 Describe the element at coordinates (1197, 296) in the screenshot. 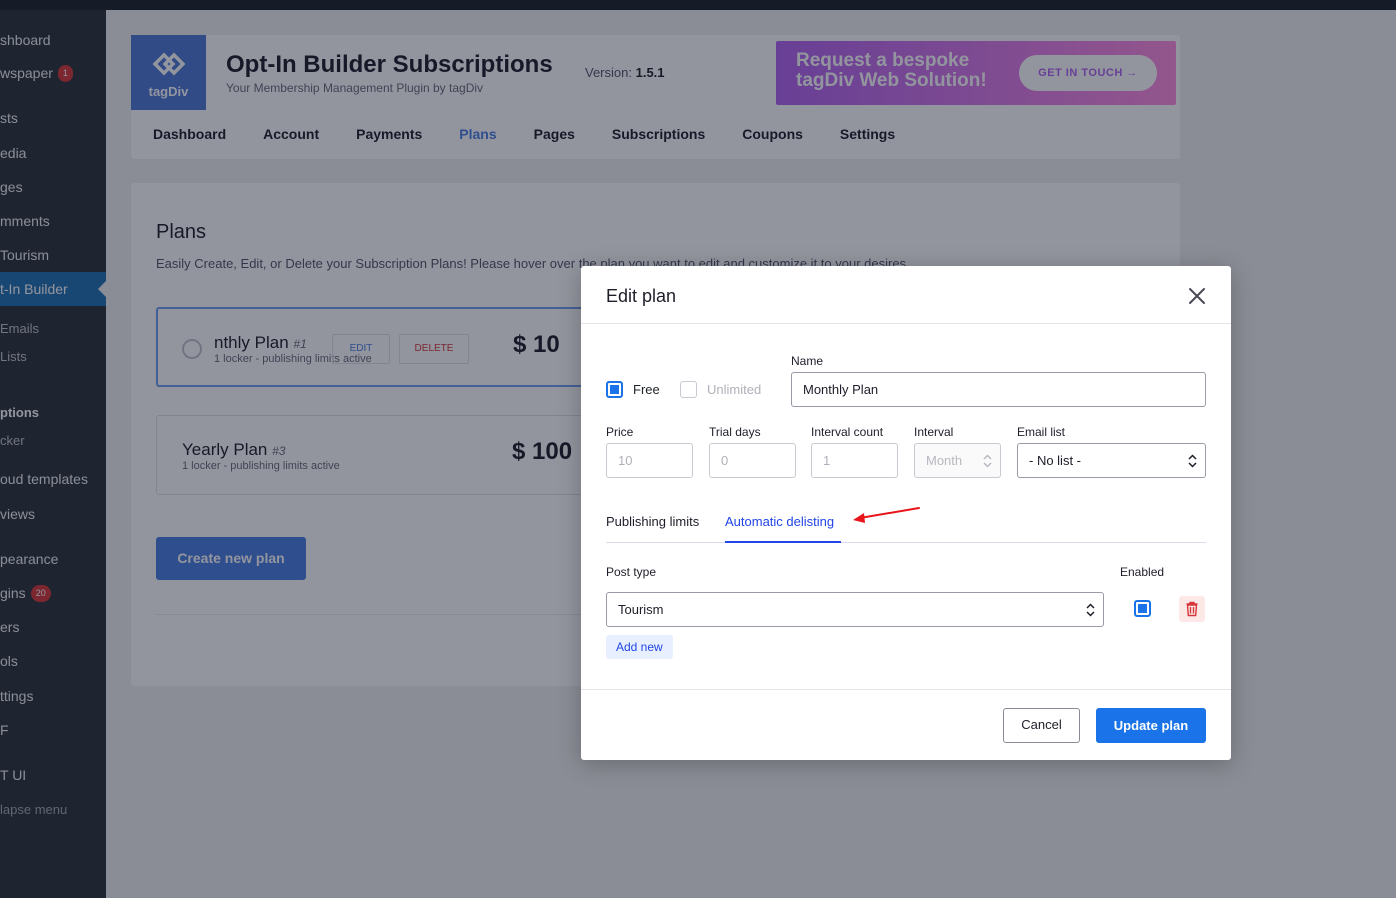

I see `close-icon` at that location.